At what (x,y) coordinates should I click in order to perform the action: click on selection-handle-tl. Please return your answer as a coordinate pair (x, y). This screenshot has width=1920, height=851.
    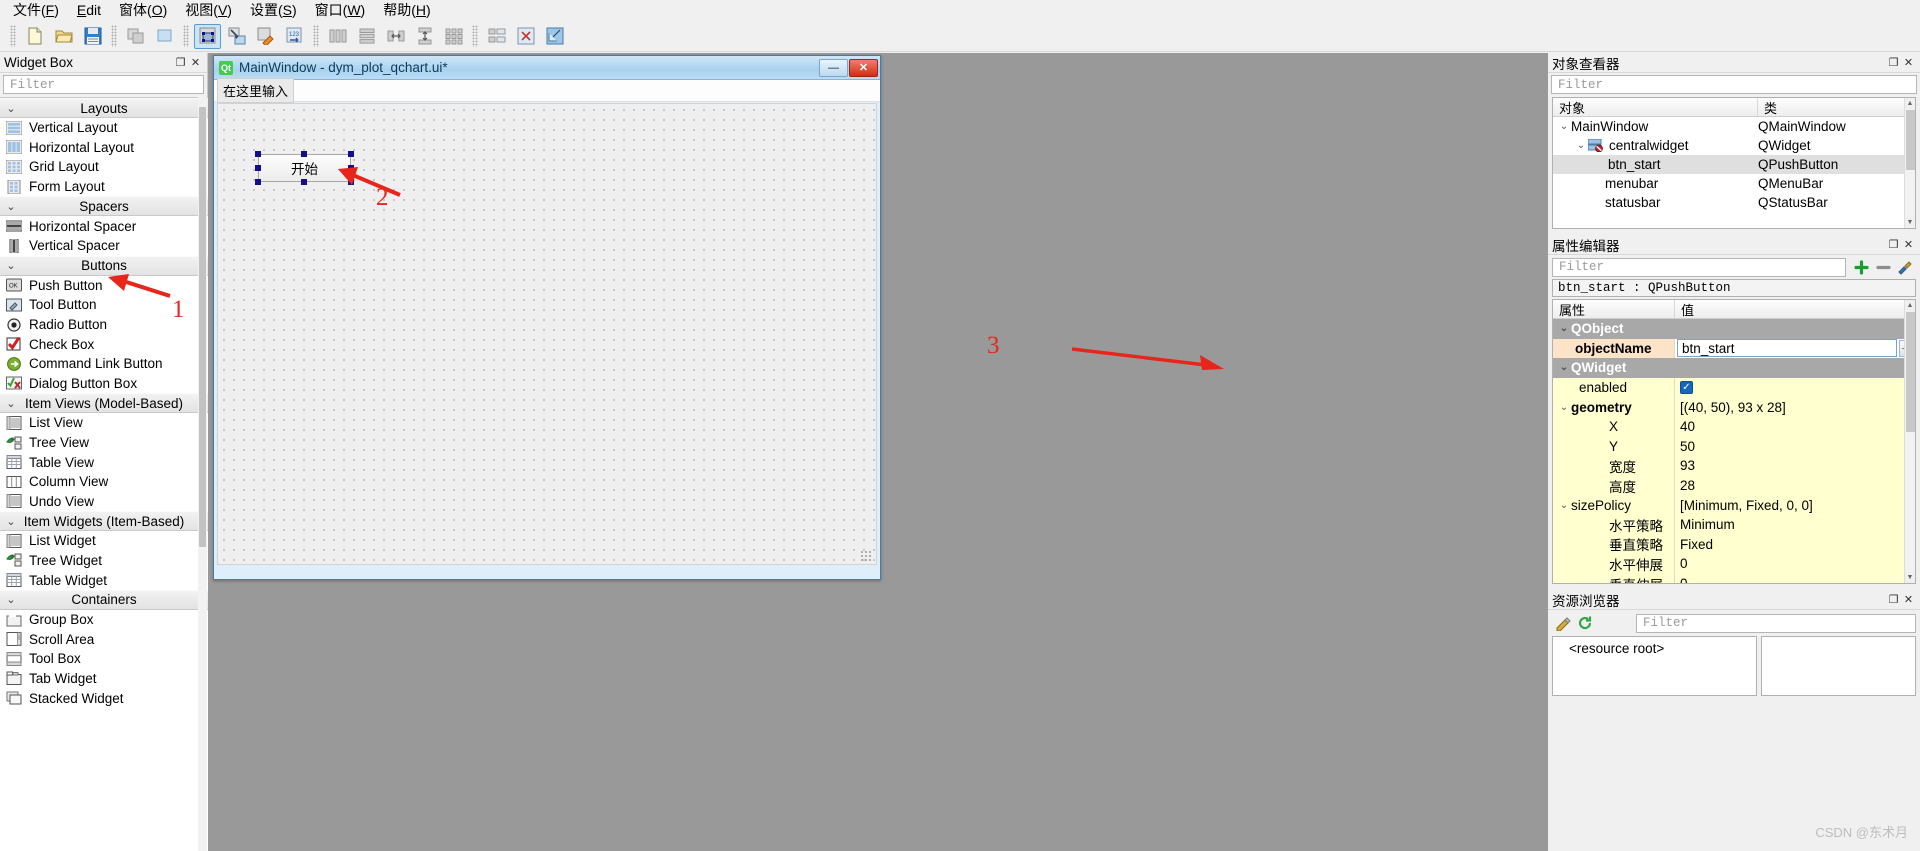
    Looking at the image, I should click on (258, 154).